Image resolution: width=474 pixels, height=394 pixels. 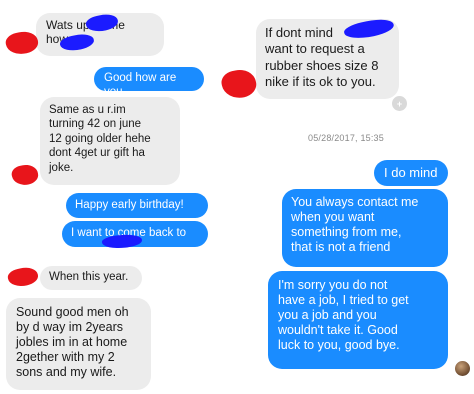 I want to click on timestamp: 05/28/2017, 15:35, so click(x=346, y=138).